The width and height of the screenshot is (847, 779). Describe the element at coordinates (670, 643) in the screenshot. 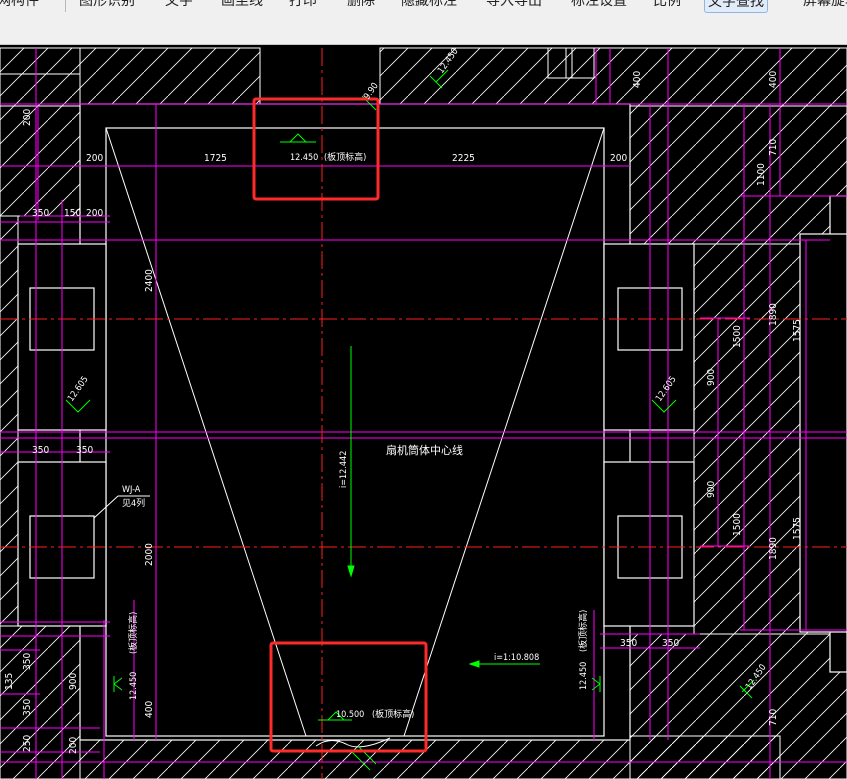

I see `dim-bot-350-b: 350` at that location.